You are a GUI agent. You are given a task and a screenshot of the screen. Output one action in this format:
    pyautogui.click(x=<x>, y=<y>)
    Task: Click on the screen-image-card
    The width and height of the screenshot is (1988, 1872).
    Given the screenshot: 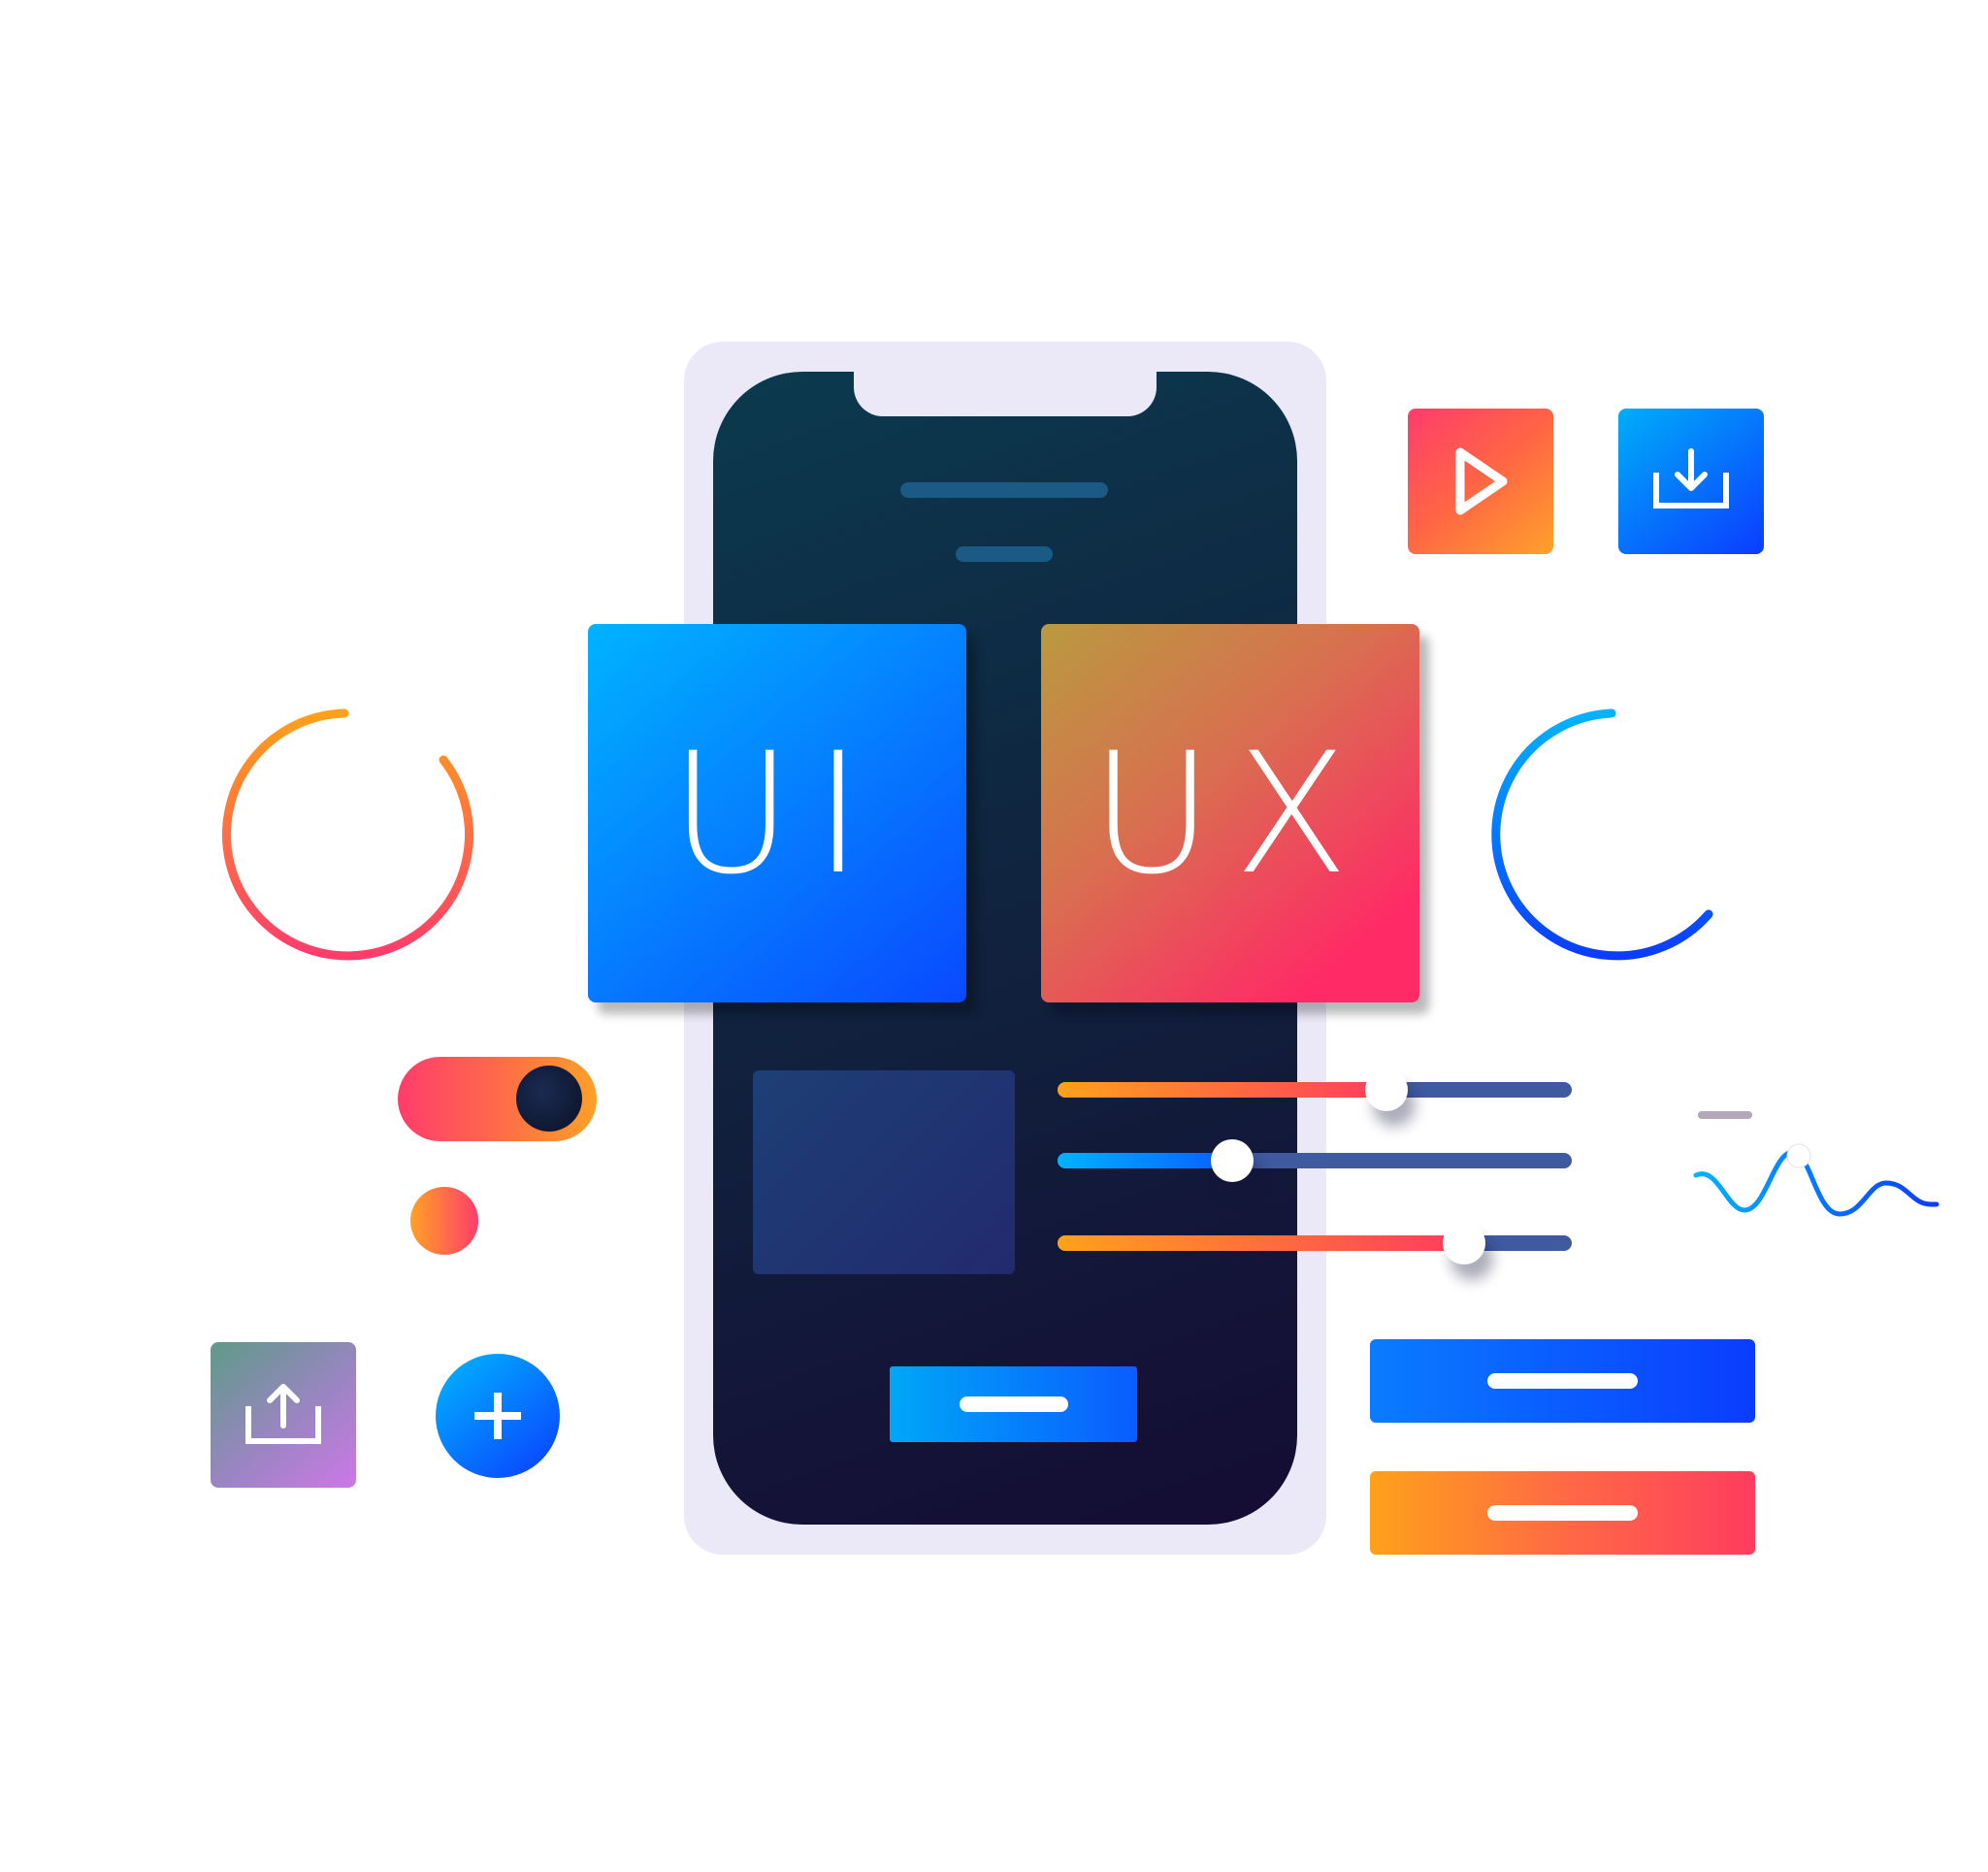 What is the action you would take?
    pyautogui.click(x=884, y=1172)
    